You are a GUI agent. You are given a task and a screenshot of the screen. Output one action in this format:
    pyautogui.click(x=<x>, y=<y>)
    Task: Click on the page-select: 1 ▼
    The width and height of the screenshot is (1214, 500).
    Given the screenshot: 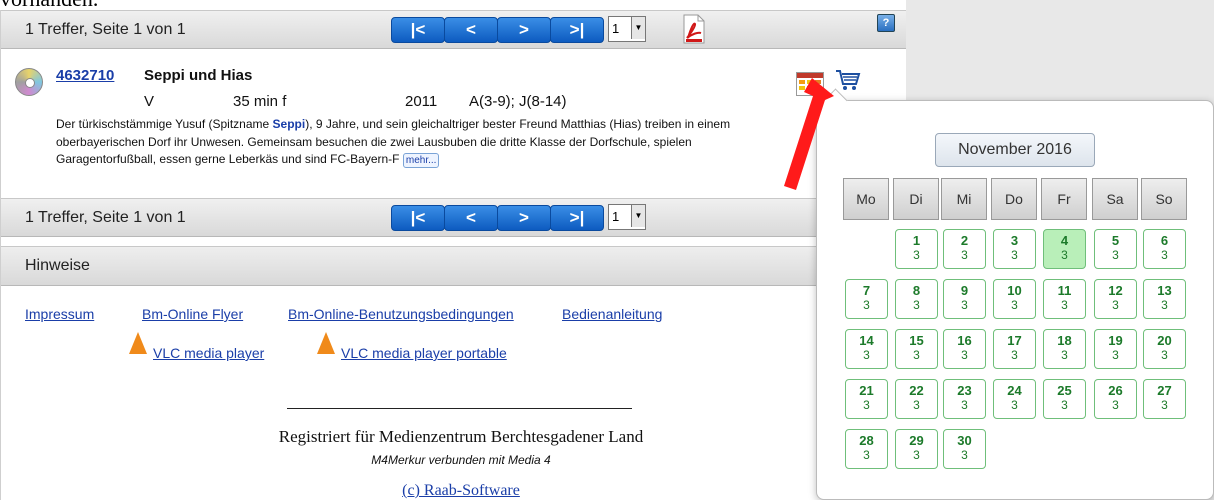 What is the action you would take?
    pyautogui.click(x=627, y=29)
    